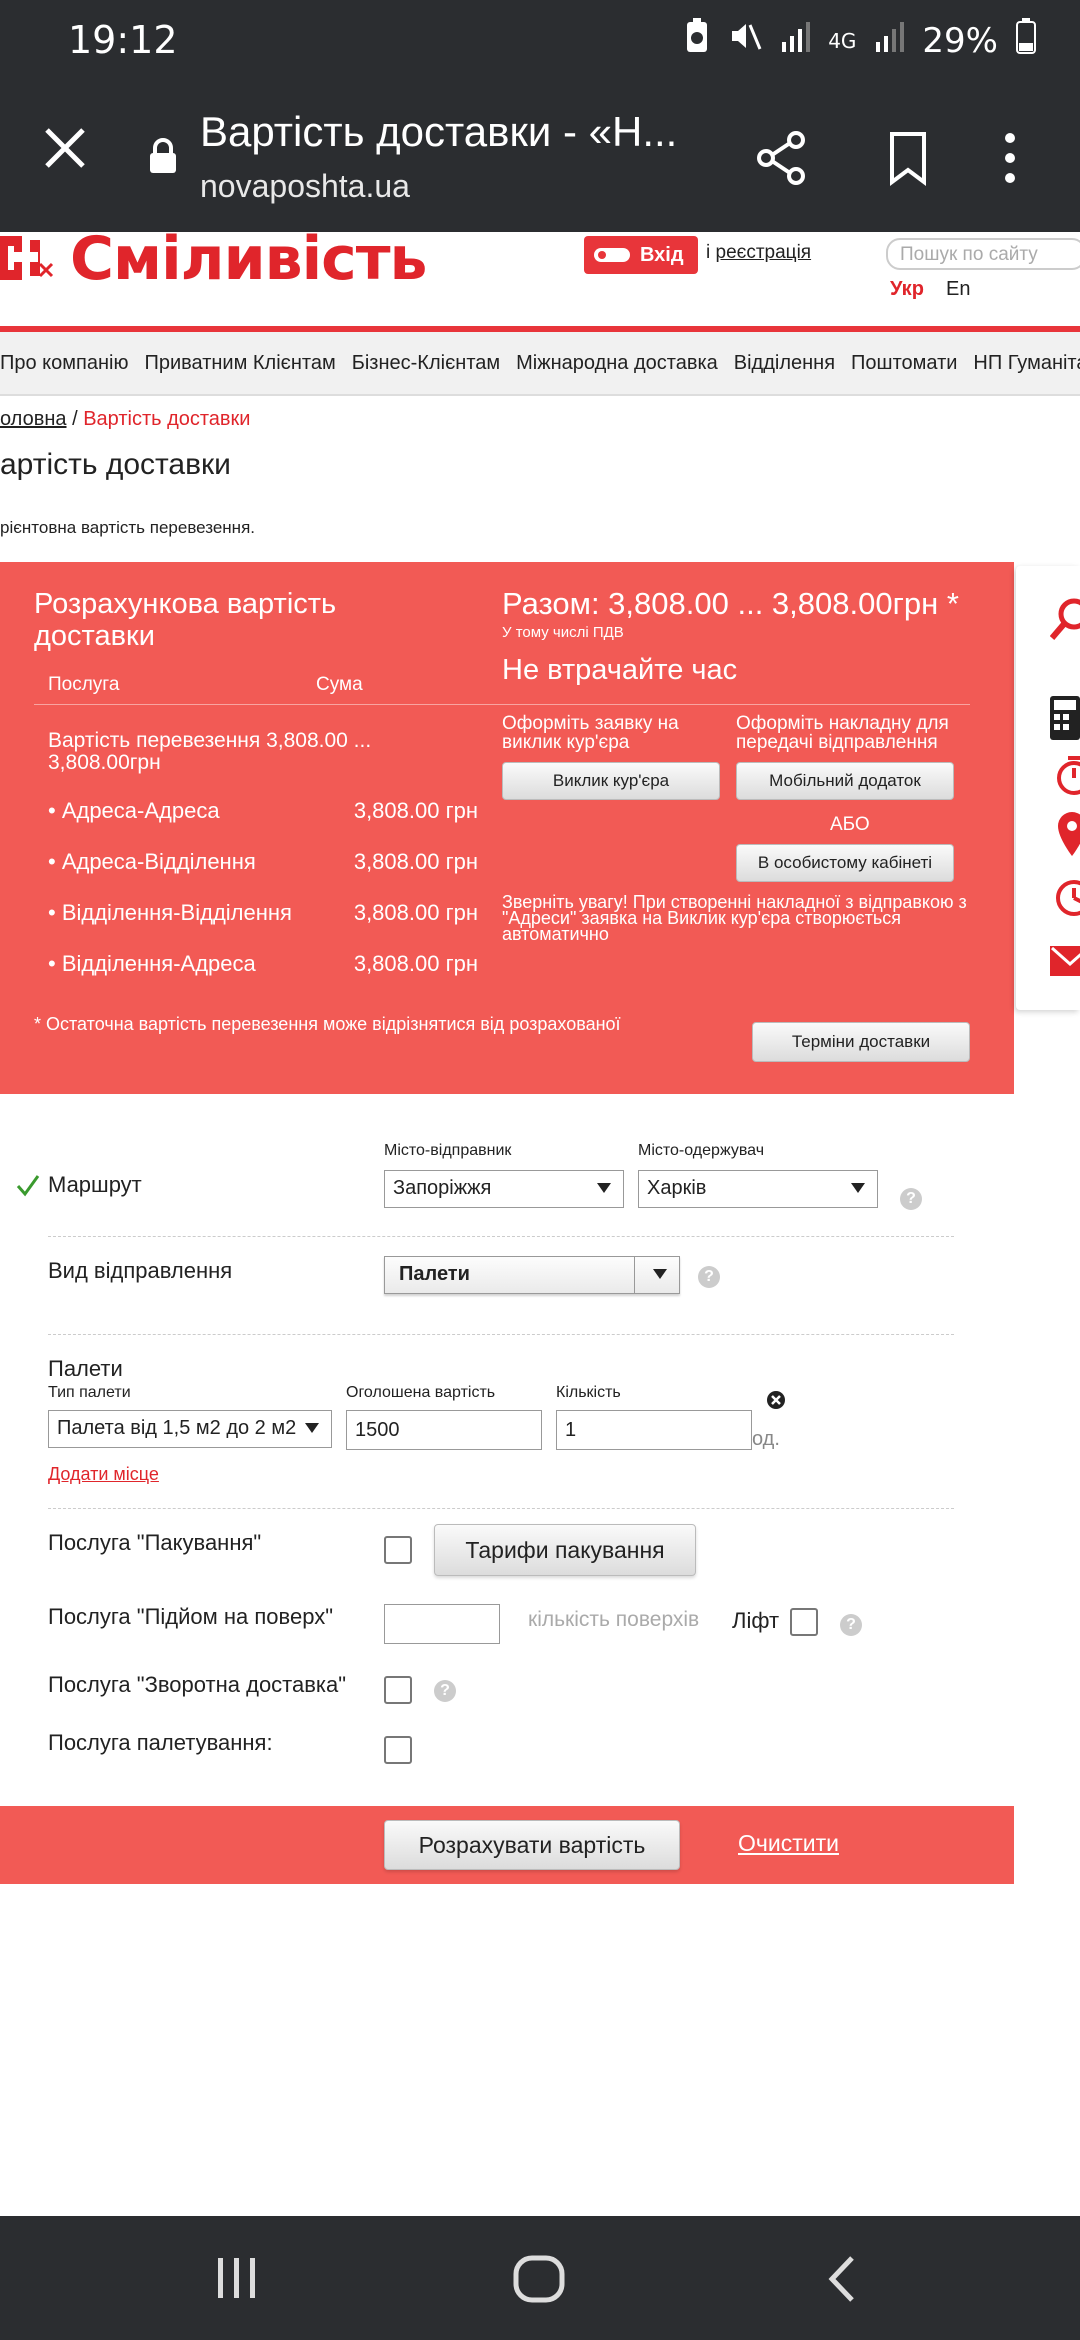 The width and height of the screenshot is (1080, 2340). What do you see at coordinates (907, 289) in the screenshot?
I see `lang-ukr: Укр` at bounding box center [907, 289].